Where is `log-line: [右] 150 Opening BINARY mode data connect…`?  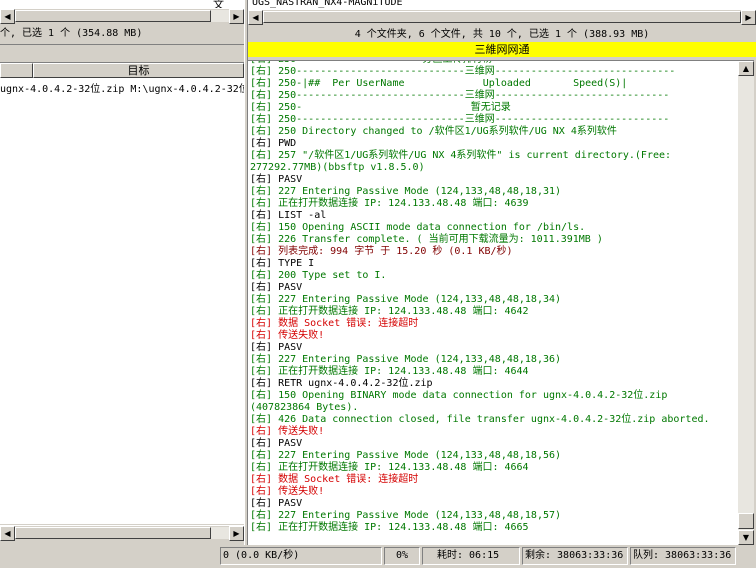 log-line: [右] 150 Opening BINARY mode data connect… is located at coordinates (458, 396).